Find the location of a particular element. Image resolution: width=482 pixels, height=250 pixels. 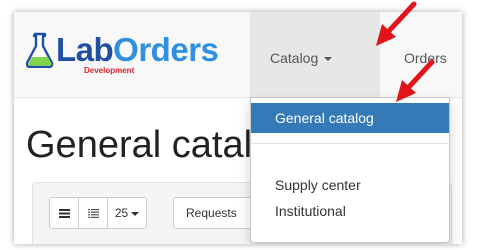

page-size-dropdown: 25 is located at coordinates (127, 213).